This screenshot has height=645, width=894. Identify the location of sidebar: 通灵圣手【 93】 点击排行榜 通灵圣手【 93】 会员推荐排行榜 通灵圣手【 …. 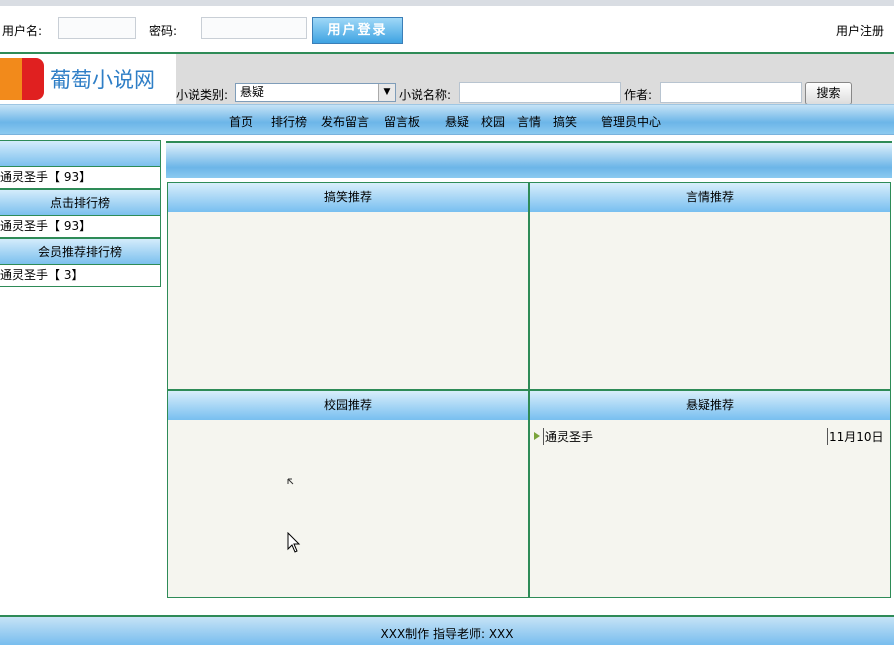
(80, 213).